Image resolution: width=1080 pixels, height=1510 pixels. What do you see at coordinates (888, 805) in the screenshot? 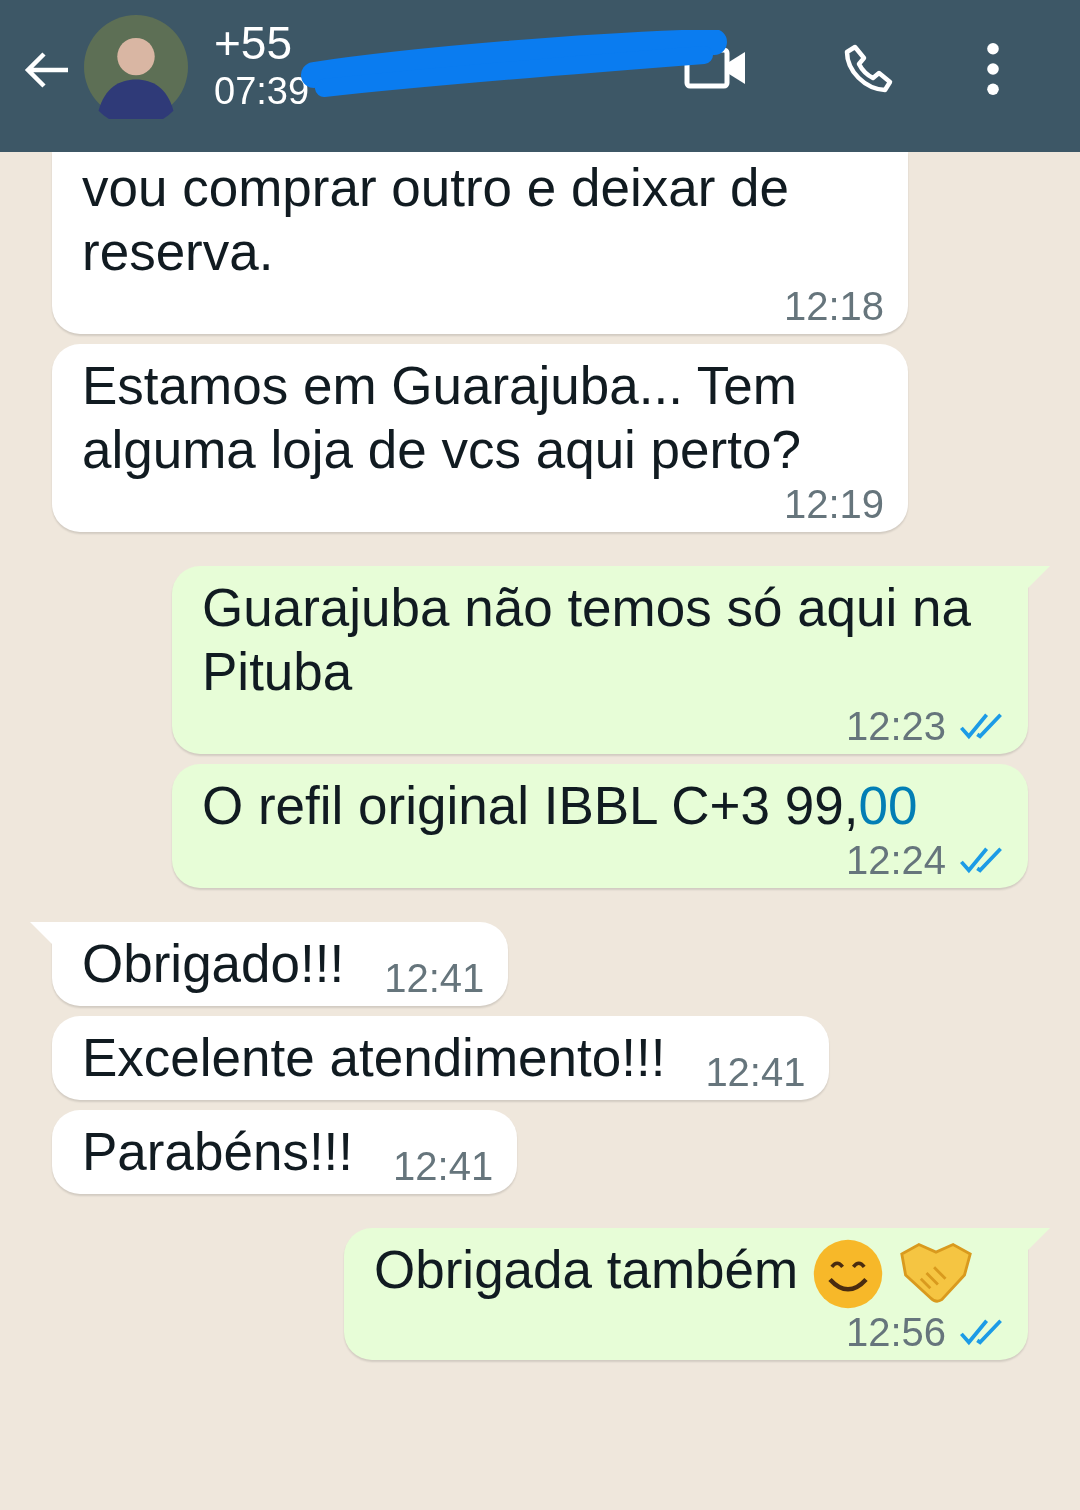
I see `number-link: 00` at bounding box center [888, 805].